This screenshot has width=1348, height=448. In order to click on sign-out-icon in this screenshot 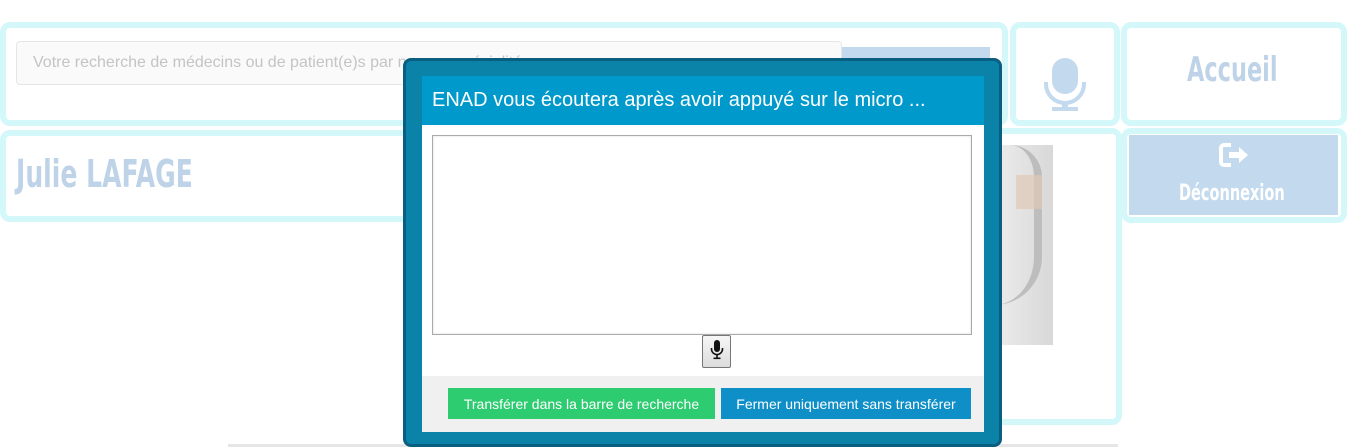, I will do `click(1234, 157)`.